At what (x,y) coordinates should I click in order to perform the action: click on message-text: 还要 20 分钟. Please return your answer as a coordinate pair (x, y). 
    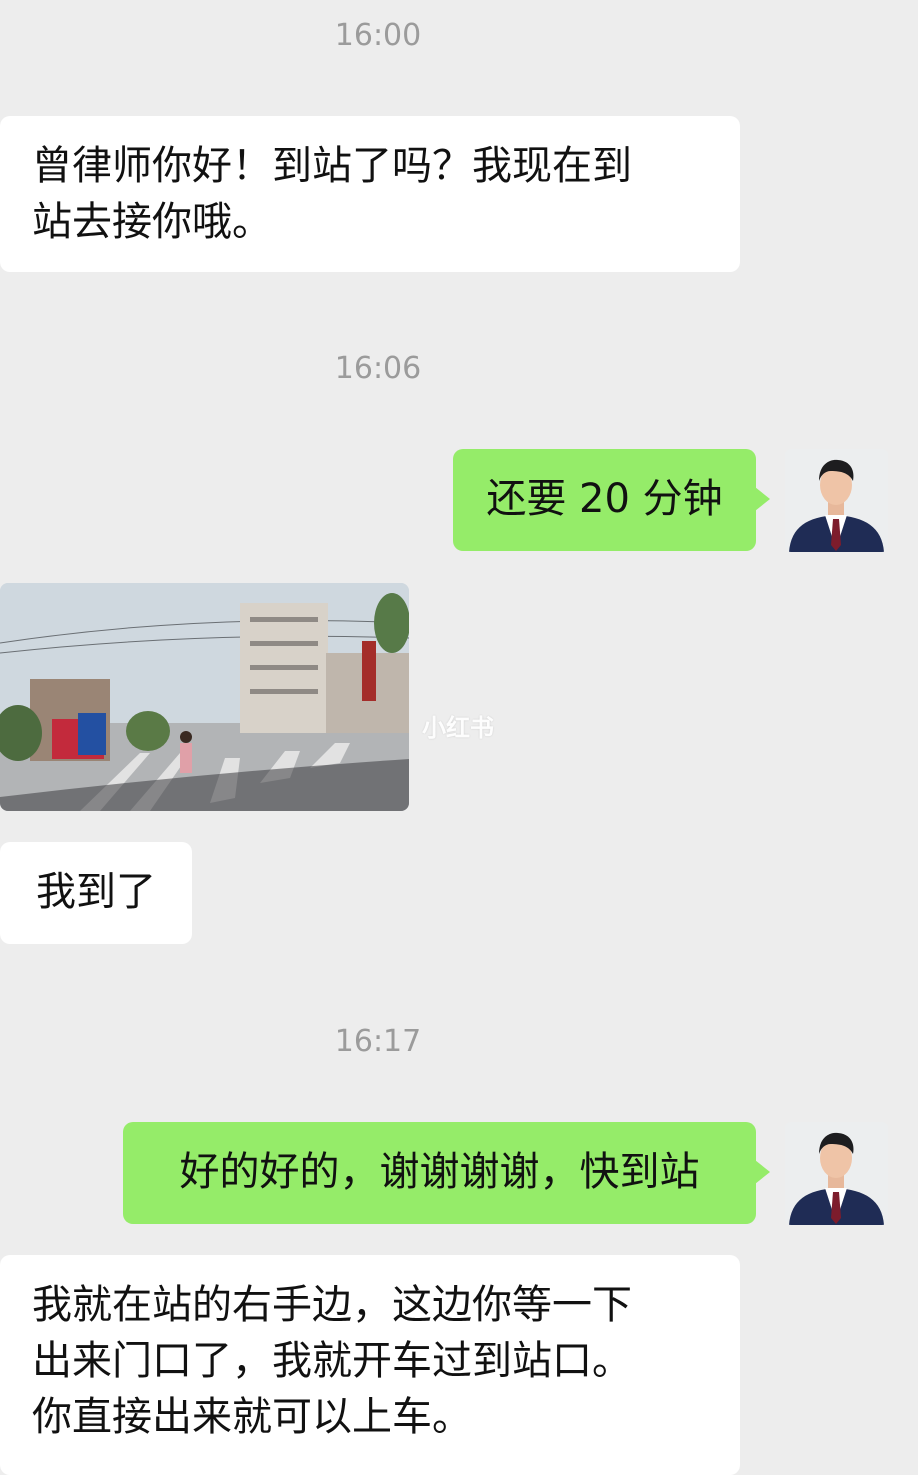
    Looking at the image, I should click on (604, 499).